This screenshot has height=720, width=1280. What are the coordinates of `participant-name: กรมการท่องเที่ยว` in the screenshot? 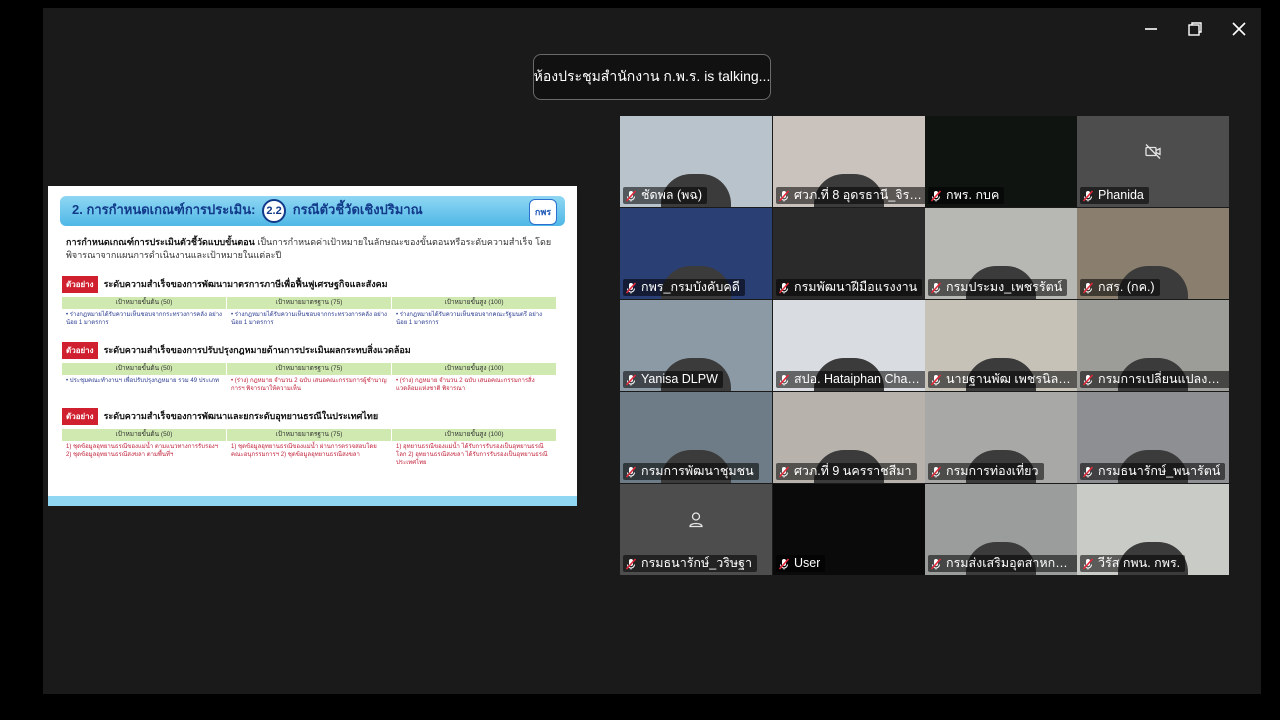 It's located at (992, 471).